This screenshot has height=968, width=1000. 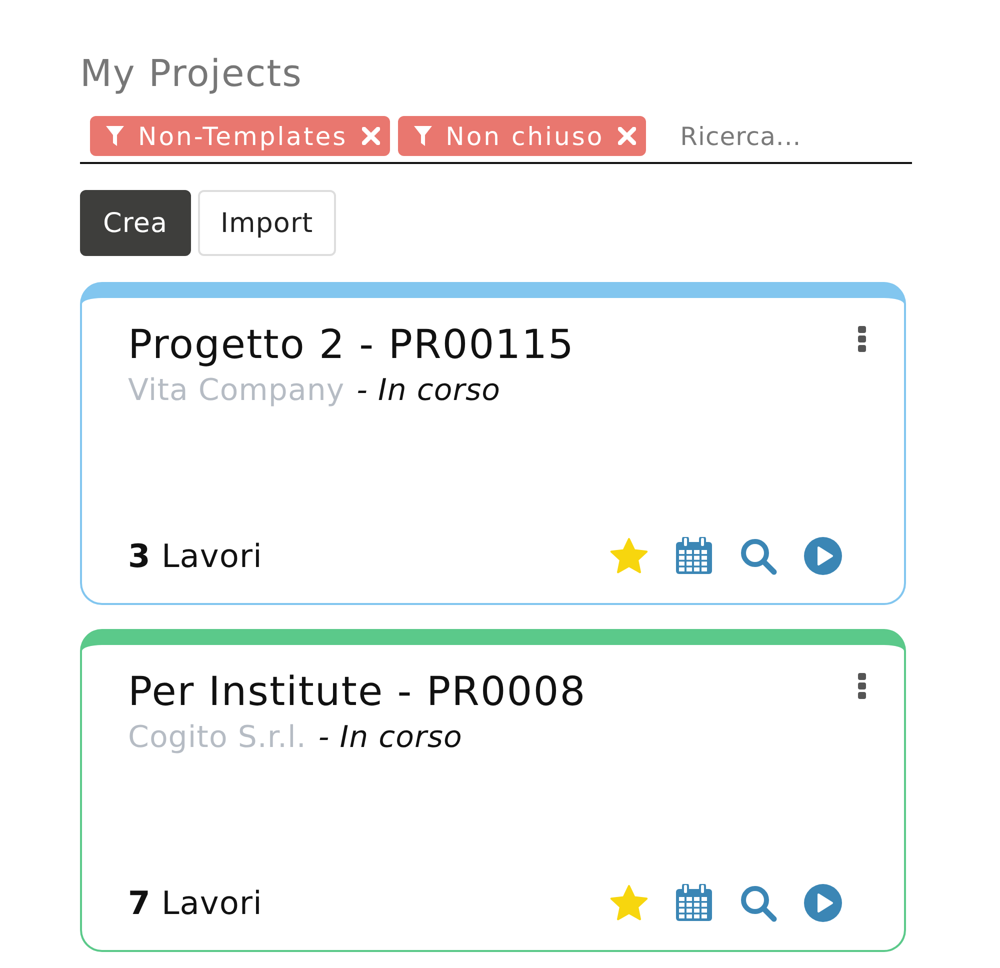 I want to click on create-button: Crea, so click(x=135, y=223).